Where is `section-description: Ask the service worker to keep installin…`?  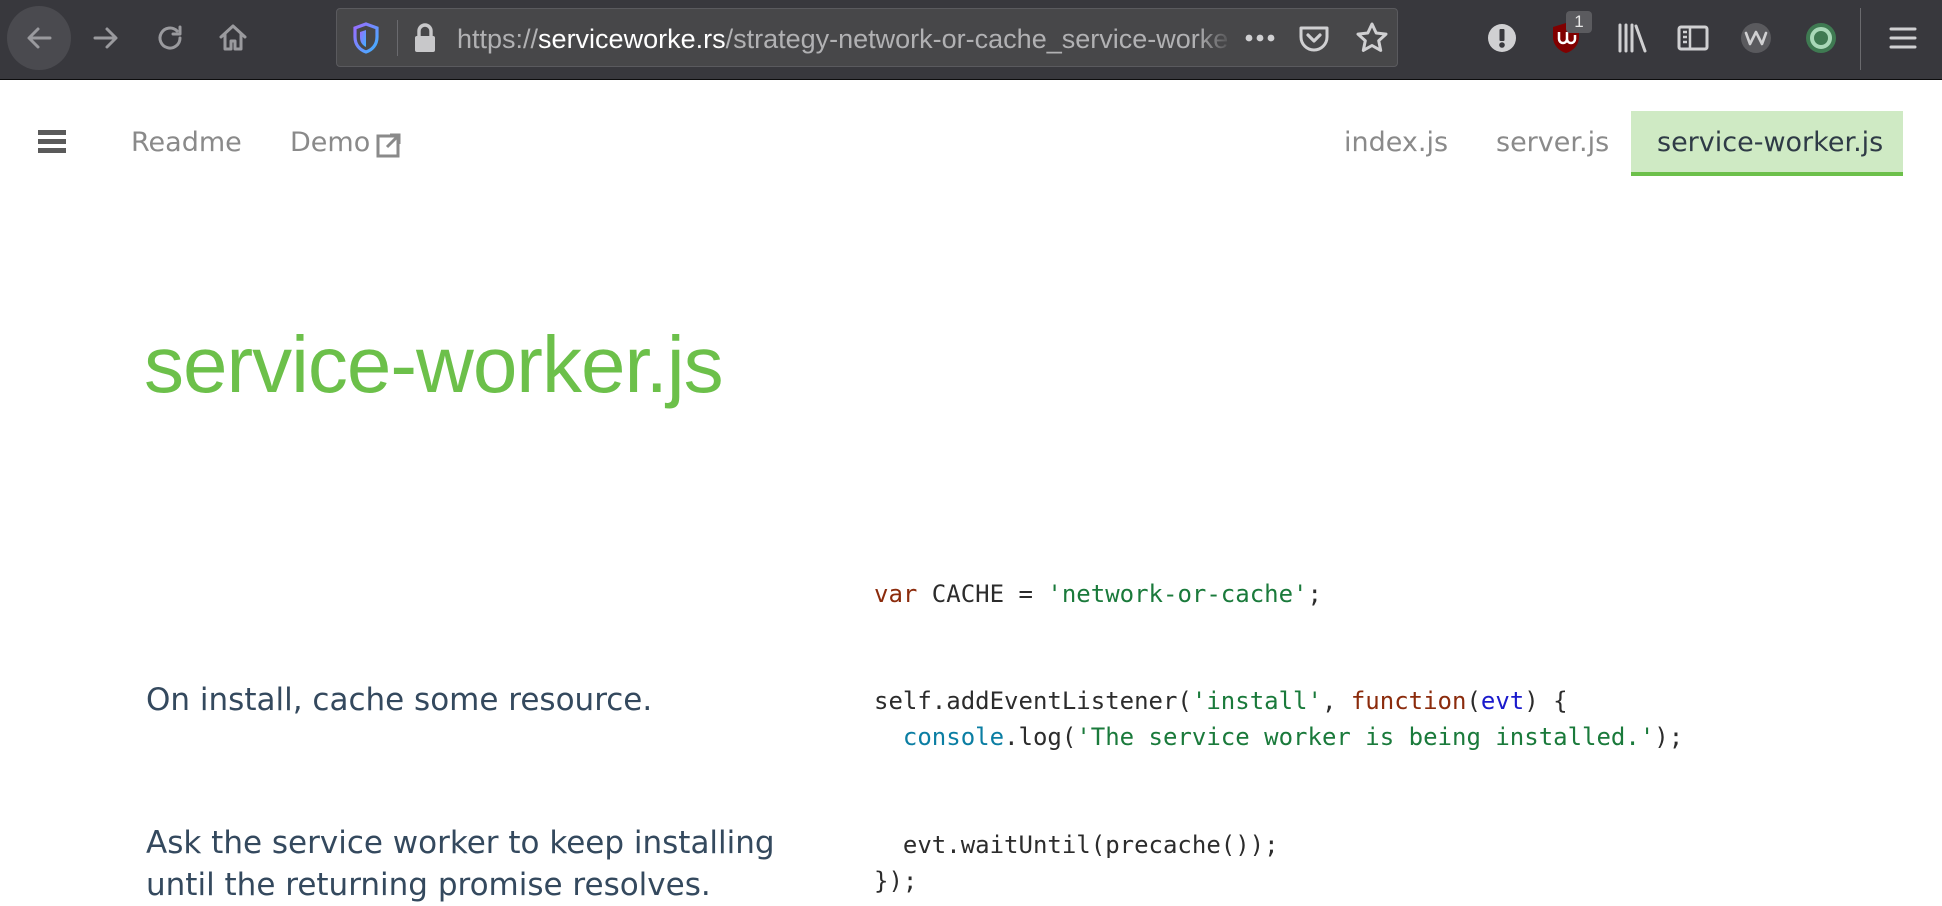 section-description: Ask the service worker to keep installin… is located at coordinates (460, 864).